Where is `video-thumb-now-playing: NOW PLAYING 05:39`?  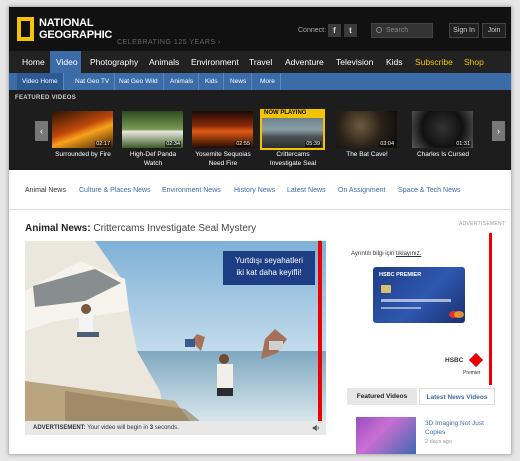 video-thumb-now-playing: NOW PLAYING 05:39 is located at coordinates (292, 129).